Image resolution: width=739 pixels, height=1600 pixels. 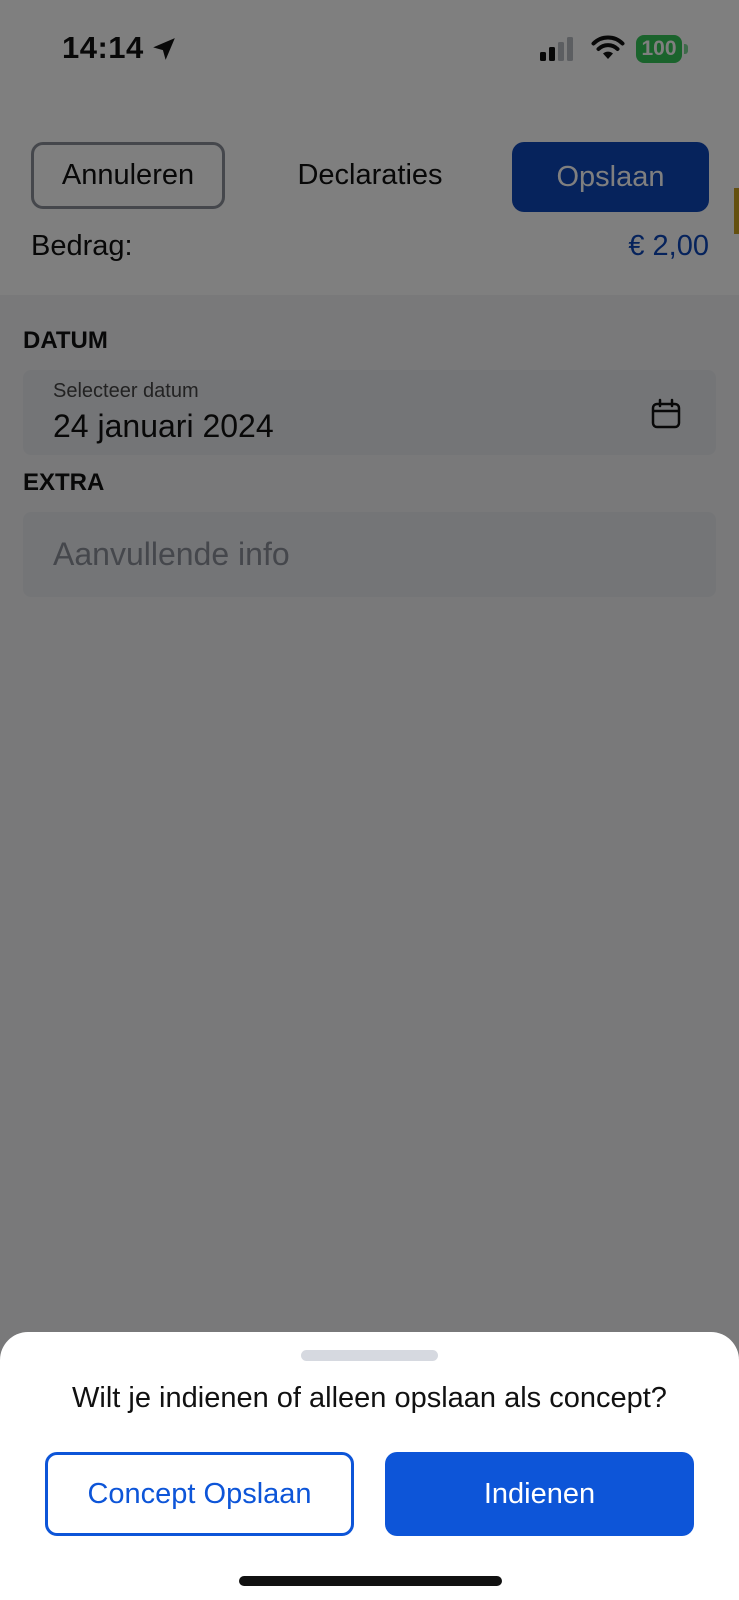 I want to click on save-concept-button: Concept Opslaan, so click(x=199, y=1494).